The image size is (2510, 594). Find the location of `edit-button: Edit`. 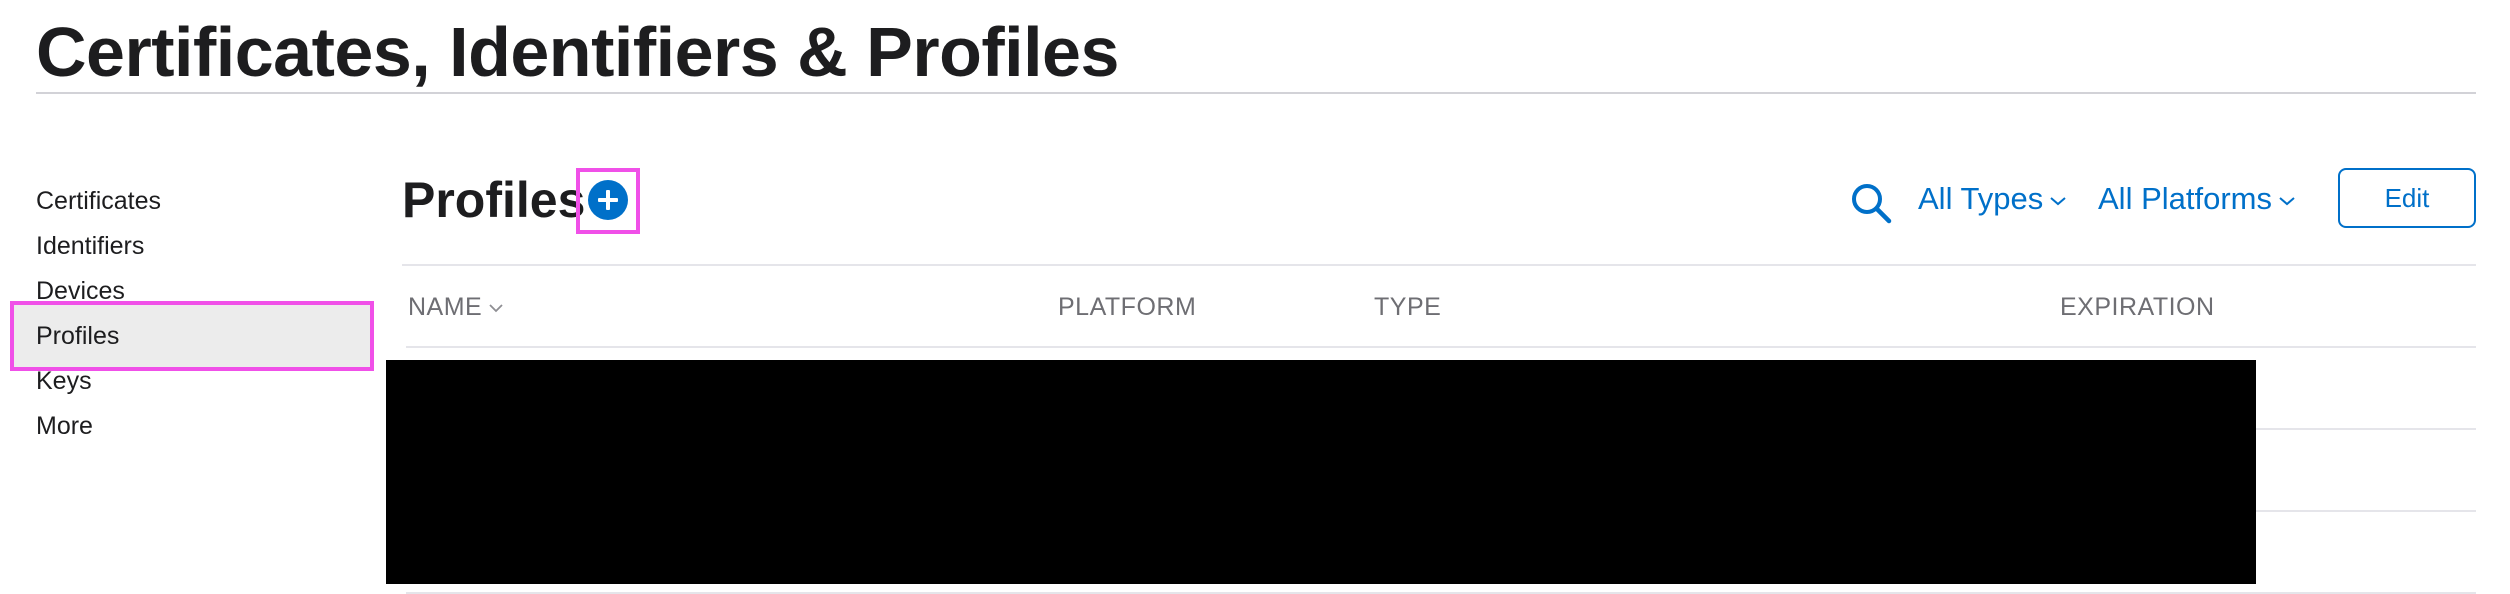

edit-button: Edit is located at coordinates (2407, 198).